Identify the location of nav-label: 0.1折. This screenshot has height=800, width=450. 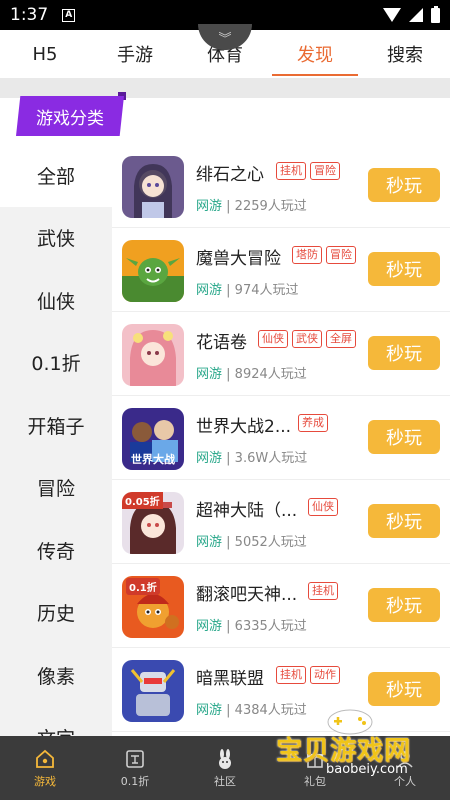
(135, 781).